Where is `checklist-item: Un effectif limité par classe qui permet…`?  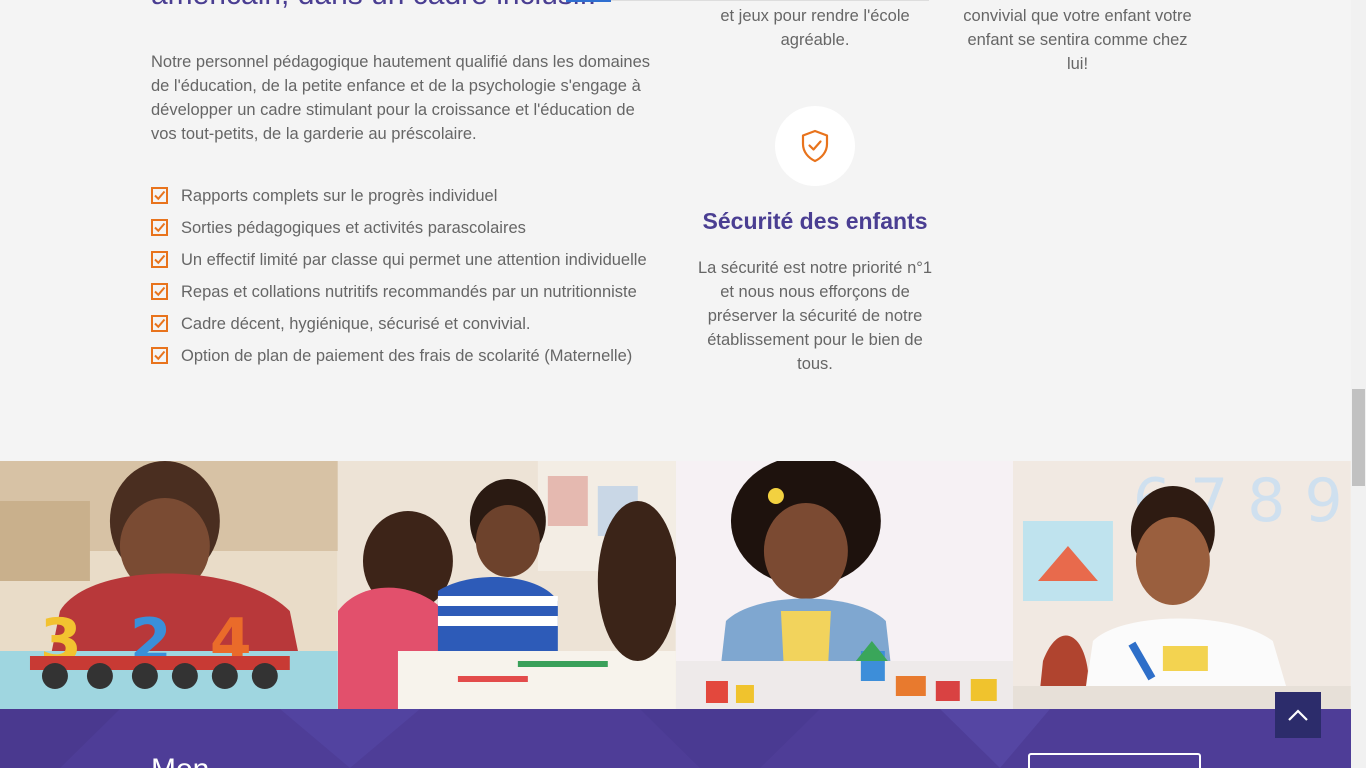 checklist-item: Un effectif limité par classe qui permet… is located at coordinates (411, 260).